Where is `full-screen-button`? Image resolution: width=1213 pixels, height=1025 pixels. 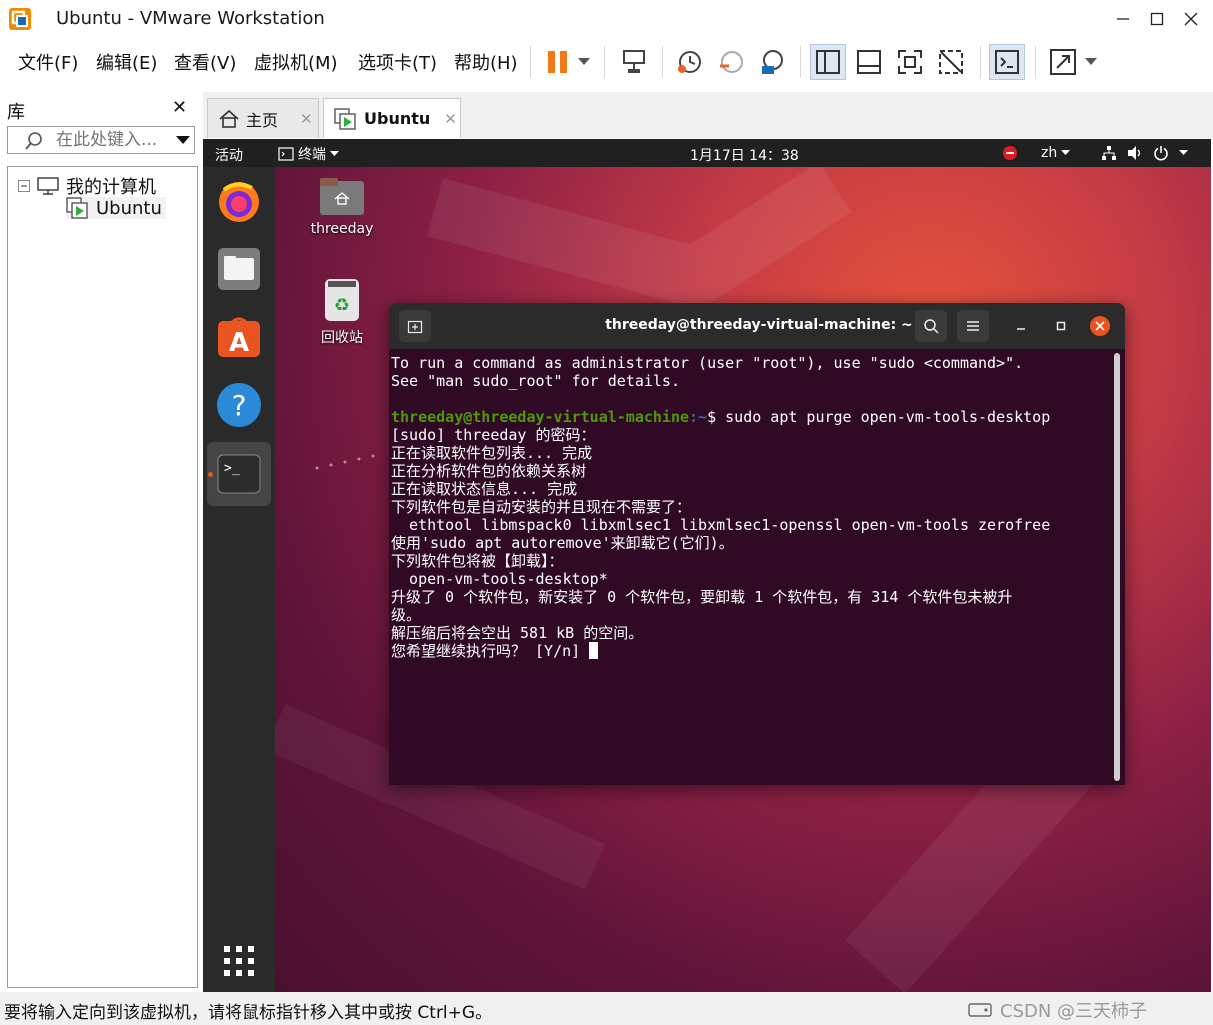 full-screen-button is located at coordinates (910, 62).